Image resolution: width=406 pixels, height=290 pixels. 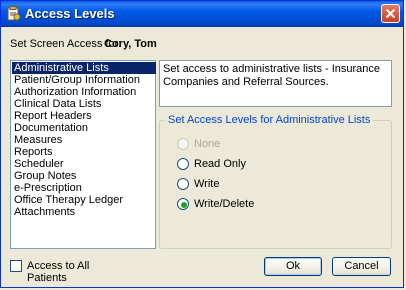 I want to click on radio-read-only: Read Only, so click(x=257, y=165).